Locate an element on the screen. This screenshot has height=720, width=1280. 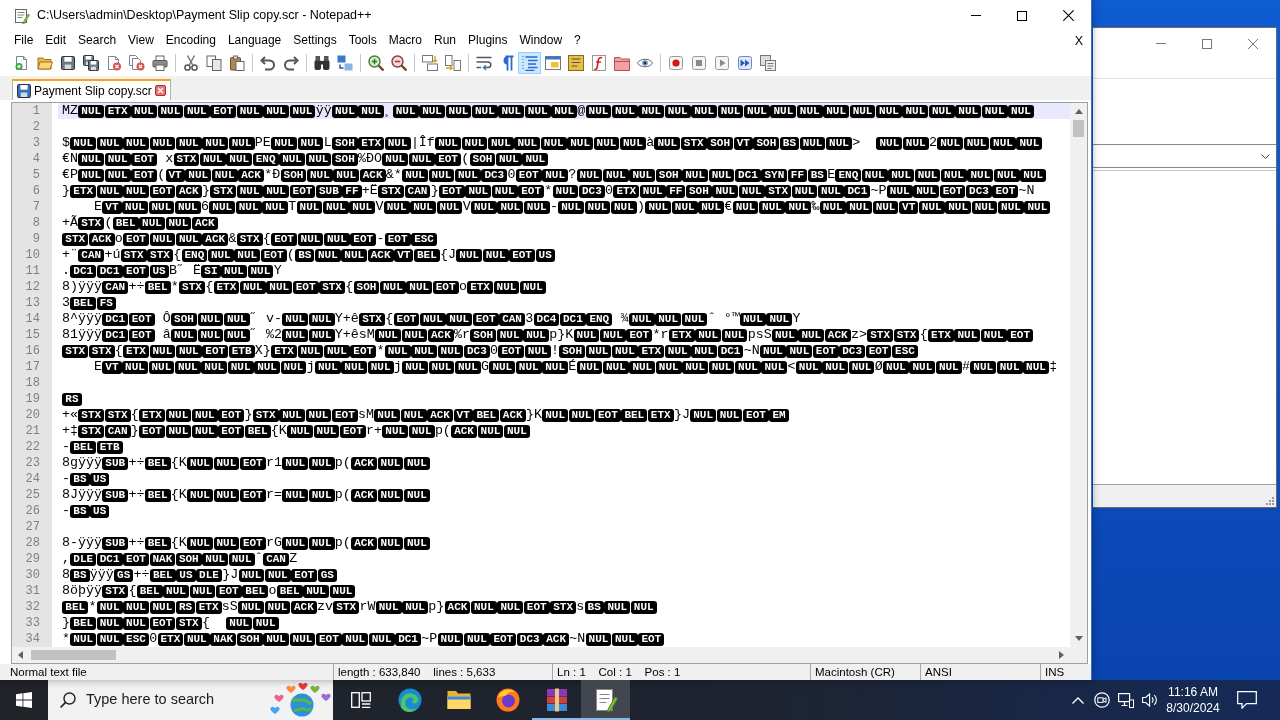
code-text: z> is located at coordinates (858, 334).